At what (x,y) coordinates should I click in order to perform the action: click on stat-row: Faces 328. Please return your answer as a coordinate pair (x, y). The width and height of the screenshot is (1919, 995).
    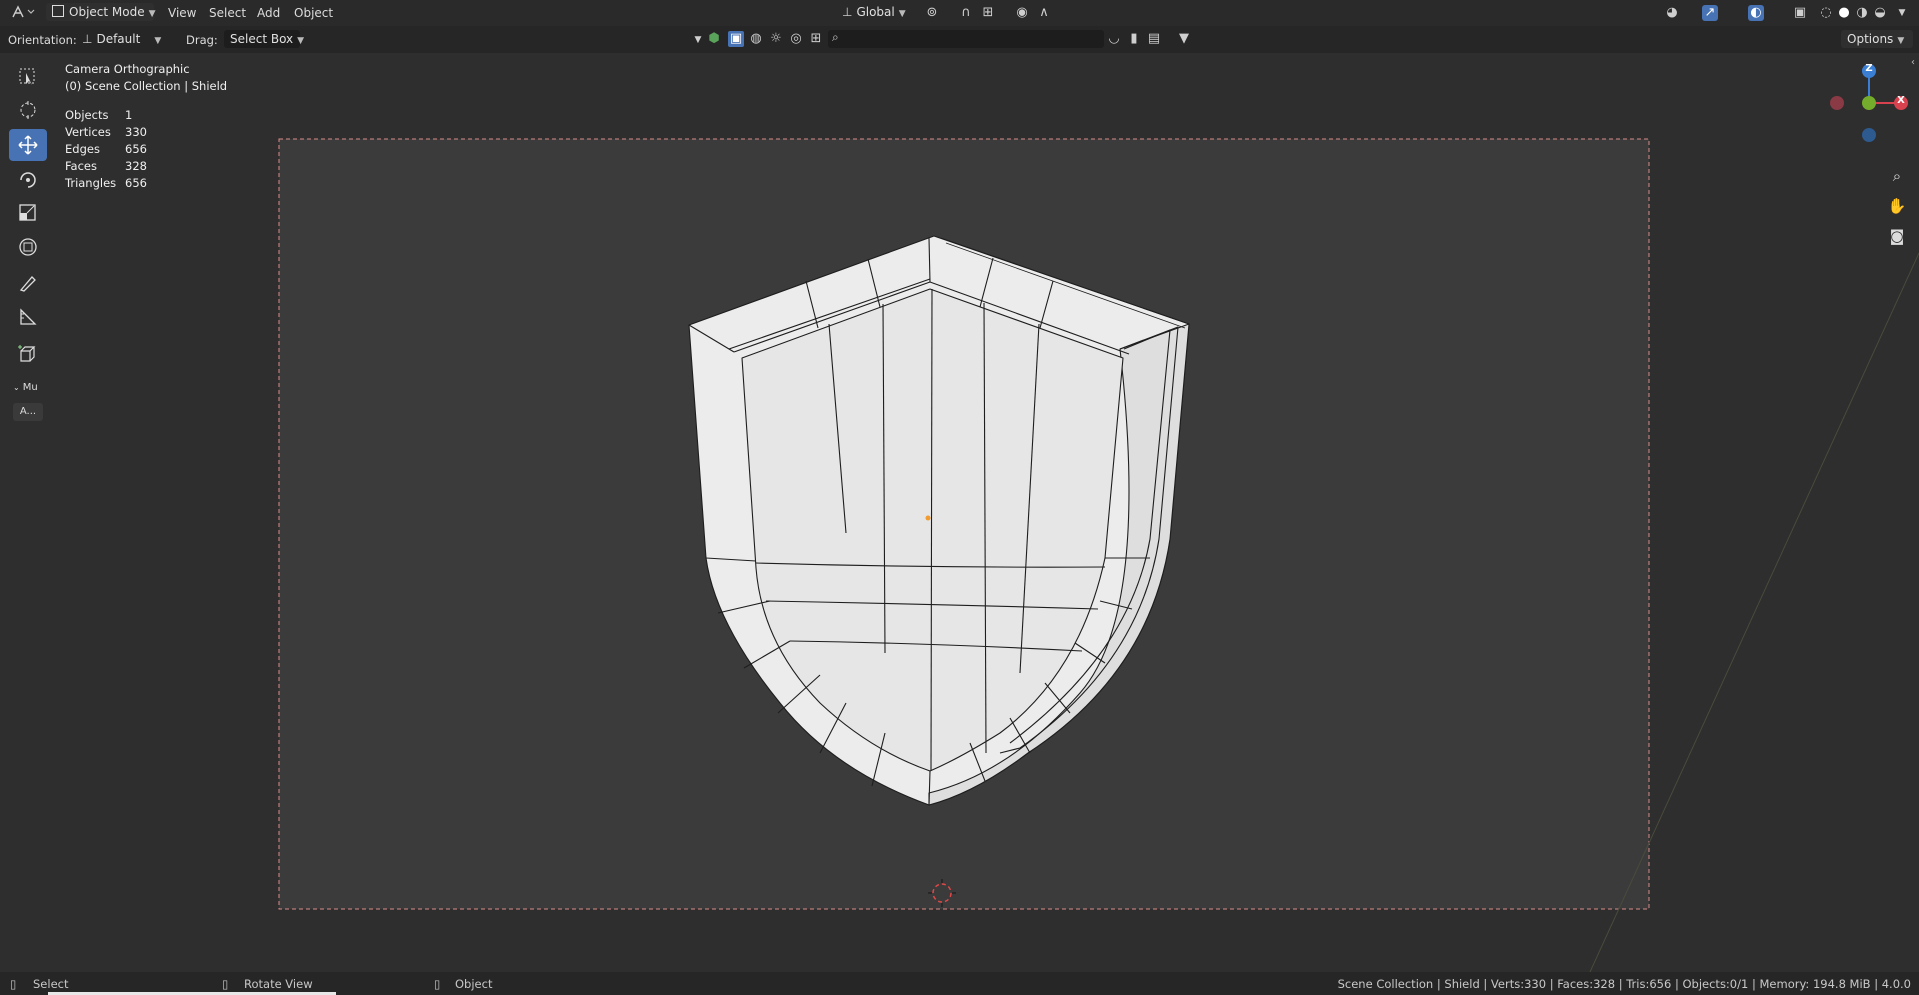
    Looking at the image, I should click on (106, 166).